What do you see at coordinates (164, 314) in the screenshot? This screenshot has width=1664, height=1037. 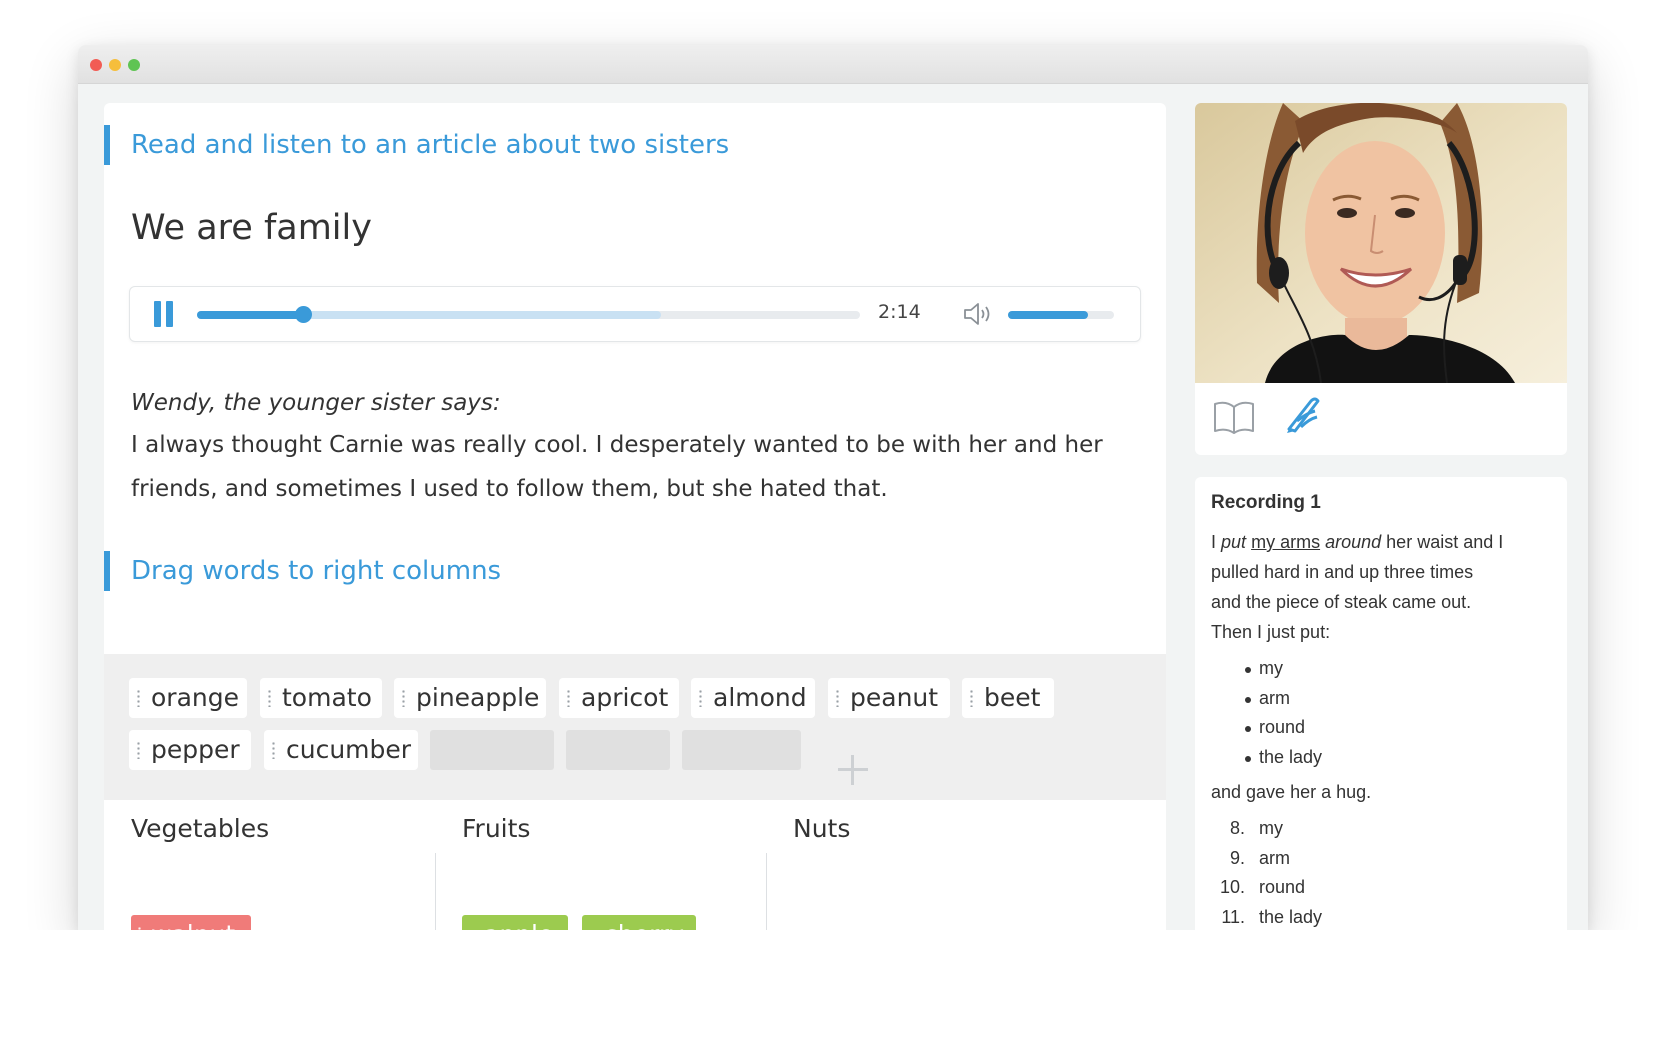 I see `pause-icon` at bounding box center [164, 314].